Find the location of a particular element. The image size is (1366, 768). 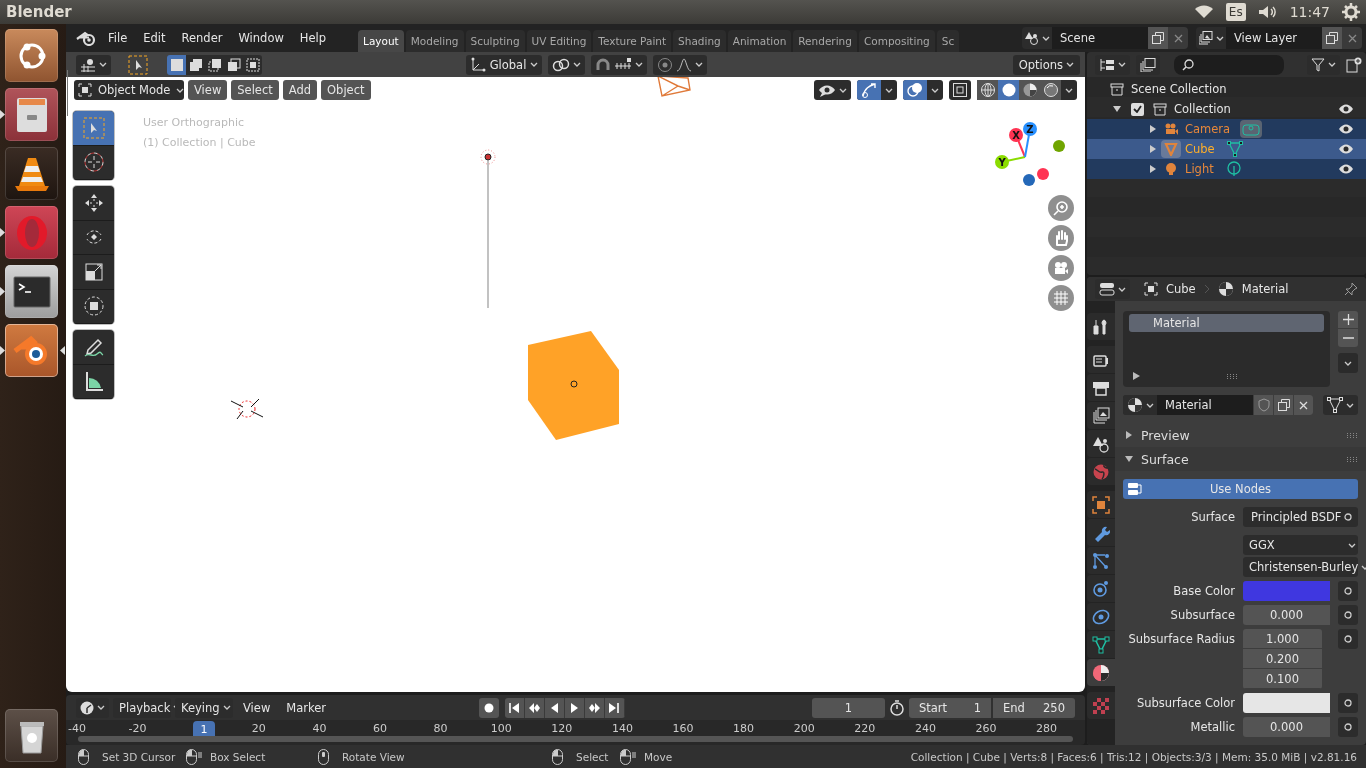

status-hint: Select is located at coordinates (592, 756).